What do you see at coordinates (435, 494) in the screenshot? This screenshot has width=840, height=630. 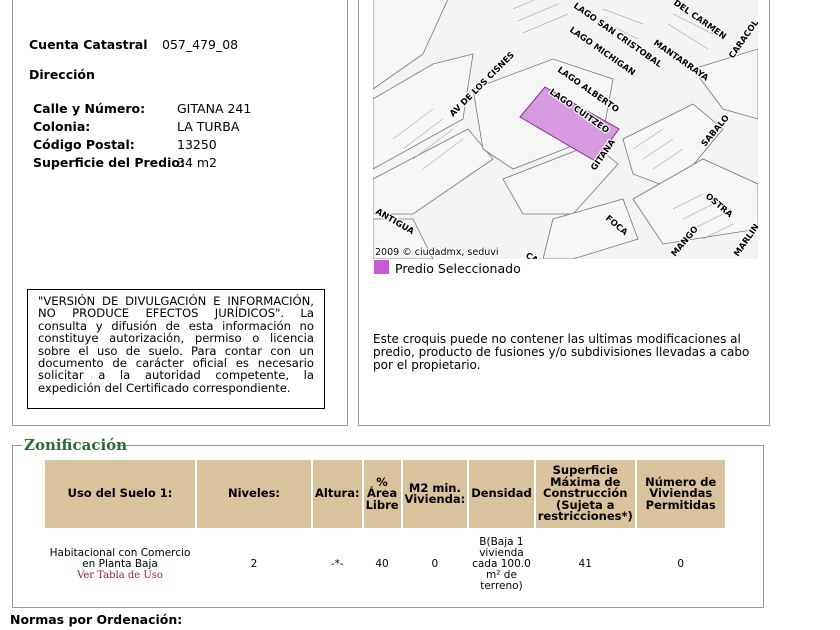 I see `header-m2-min: M2 min. Vivienda:` at bounding box center [435, 494].